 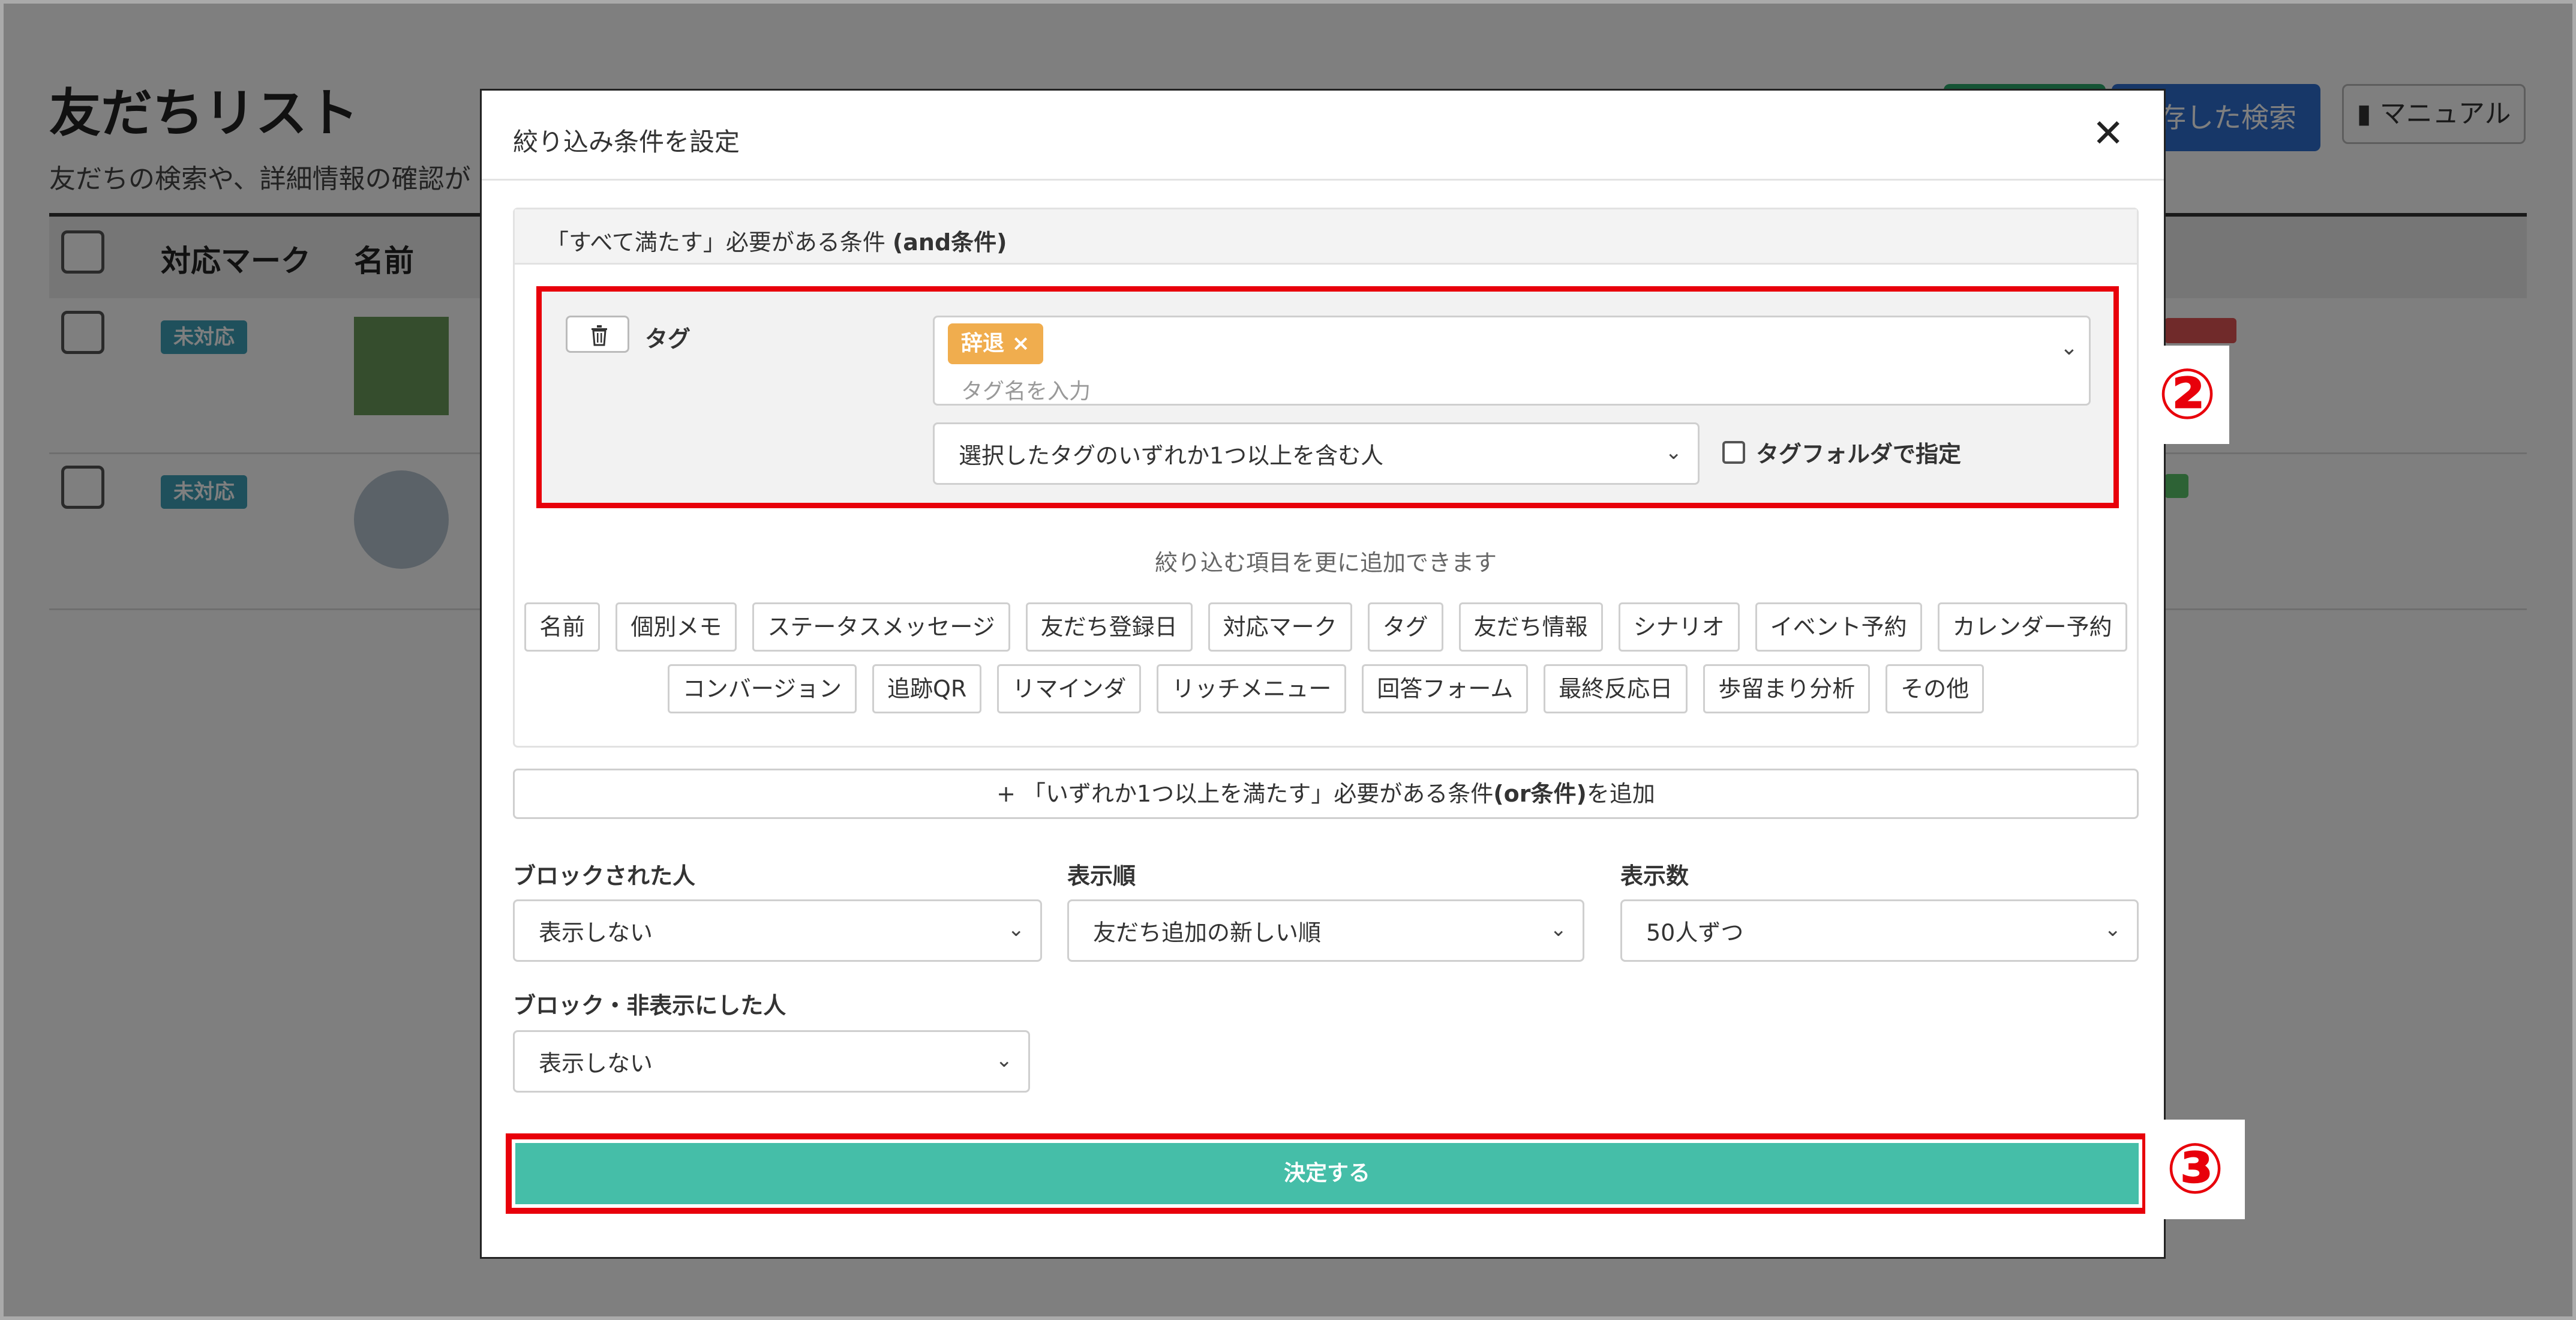 I want to click on tag-select-input: 辞退 × タグ名を入力 ⌄, so click(x=1512, y=361).